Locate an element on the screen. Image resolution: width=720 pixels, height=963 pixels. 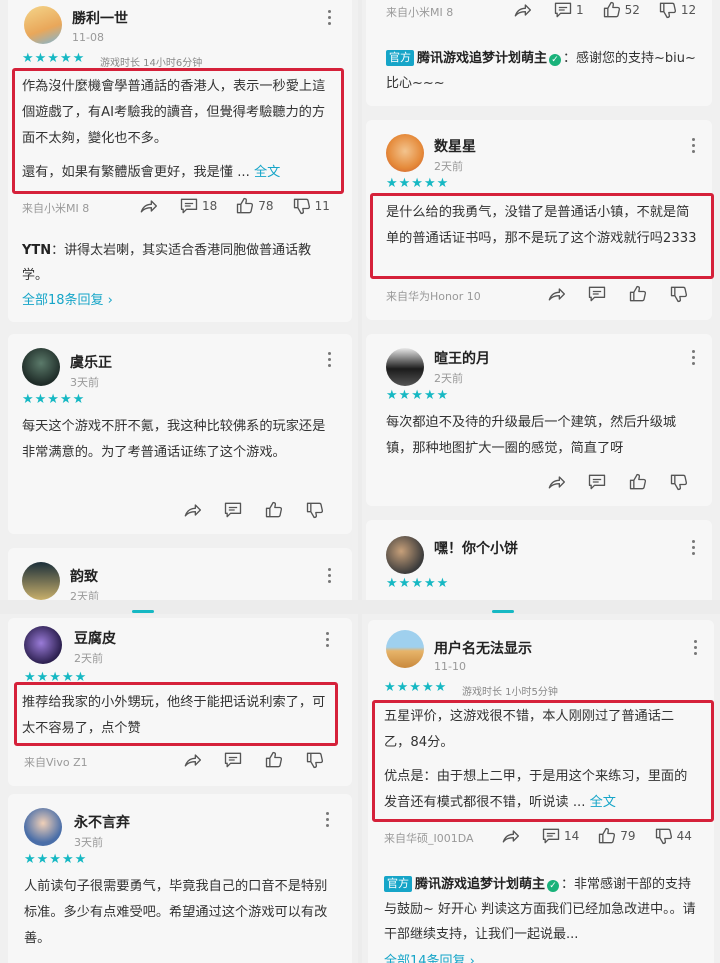
dislike-button: 44 is located at coordinates (673, 836).